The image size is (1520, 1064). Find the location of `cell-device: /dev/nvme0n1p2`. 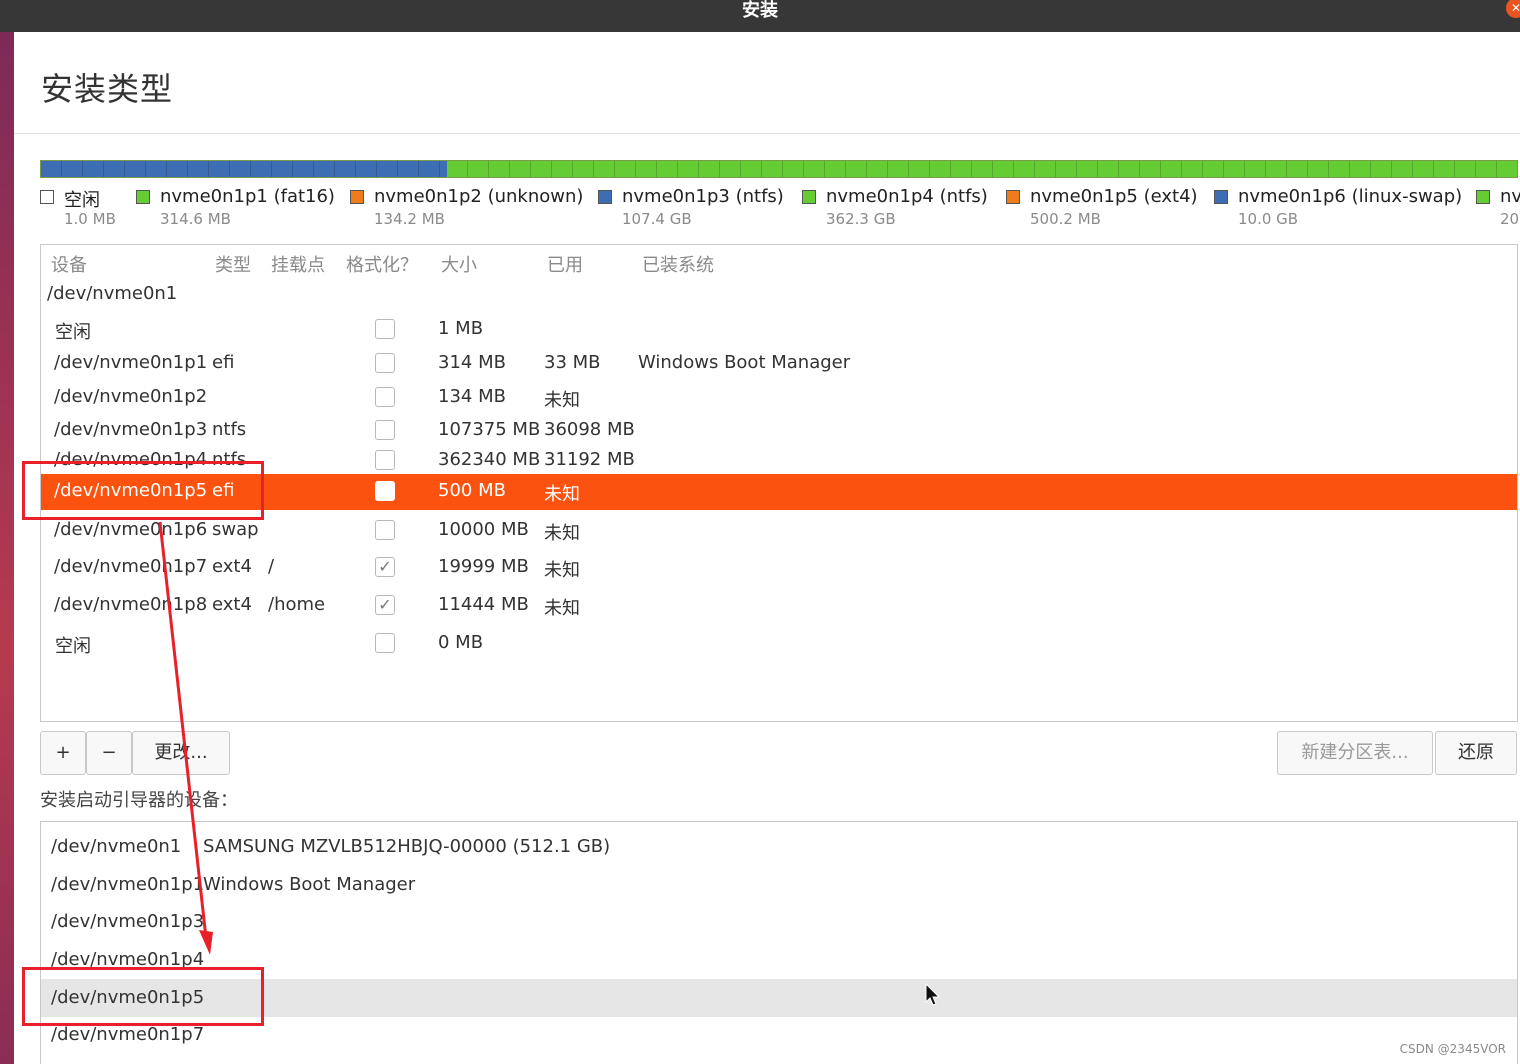

cell-device: /dev/nvme0n1p2 is located at coordinates (131, 396).